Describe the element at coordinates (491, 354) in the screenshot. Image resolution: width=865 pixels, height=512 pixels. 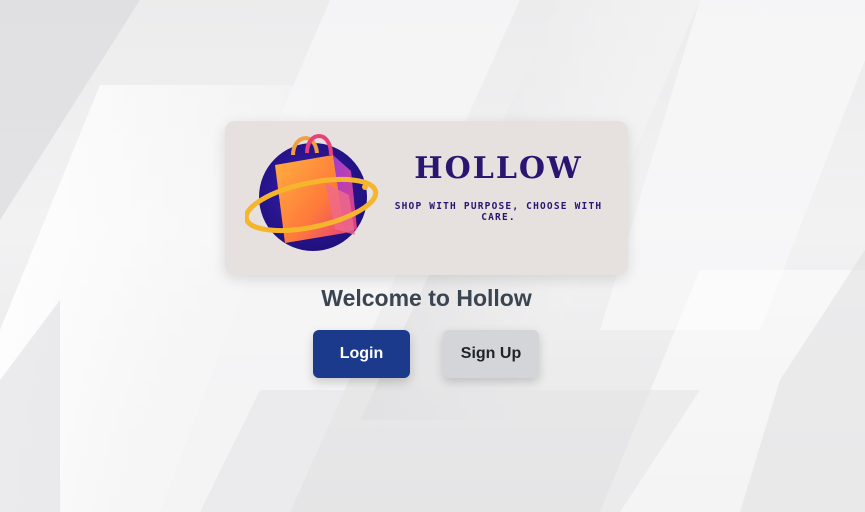
I see `signup-button: Sign Up` at that location.